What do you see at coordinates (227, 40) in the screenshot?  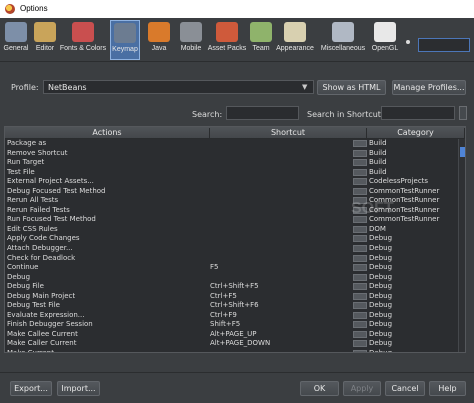 I see `toolbar-asset-packs-button: Asset Packs` at bounding box center [227, 40].